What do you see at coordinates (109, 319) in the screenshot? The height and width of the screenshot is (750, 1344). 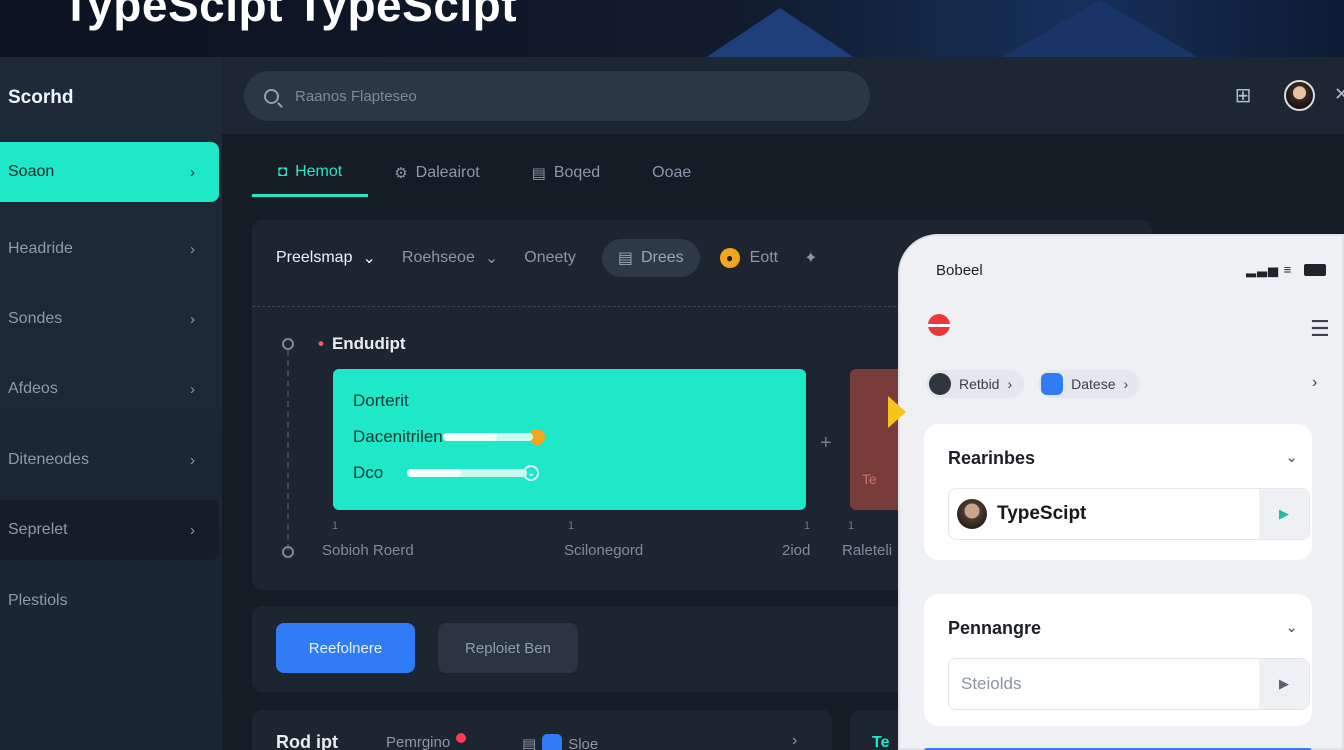 I see `sidebar-item-sondes: Sondes ›` at bounding box center [109, 319].